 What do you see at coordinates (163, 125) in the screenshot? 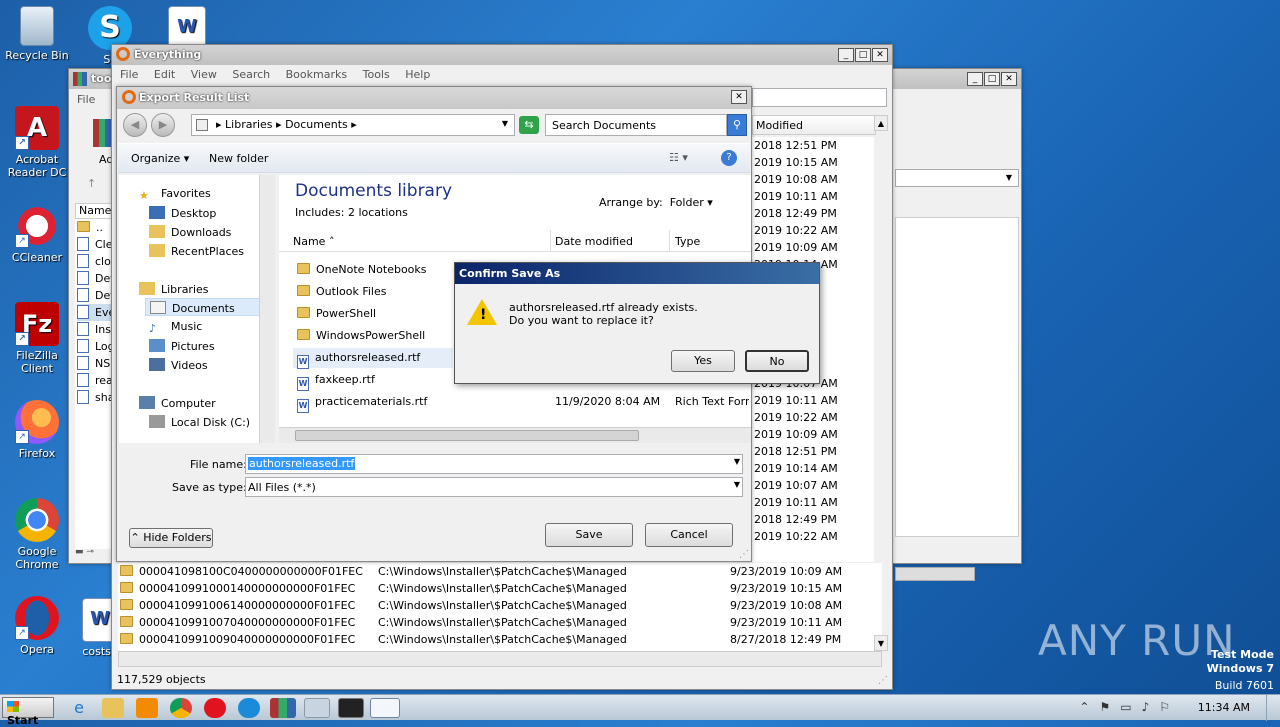
I see `forward-button: ▶` at bounding box center [163, 125].